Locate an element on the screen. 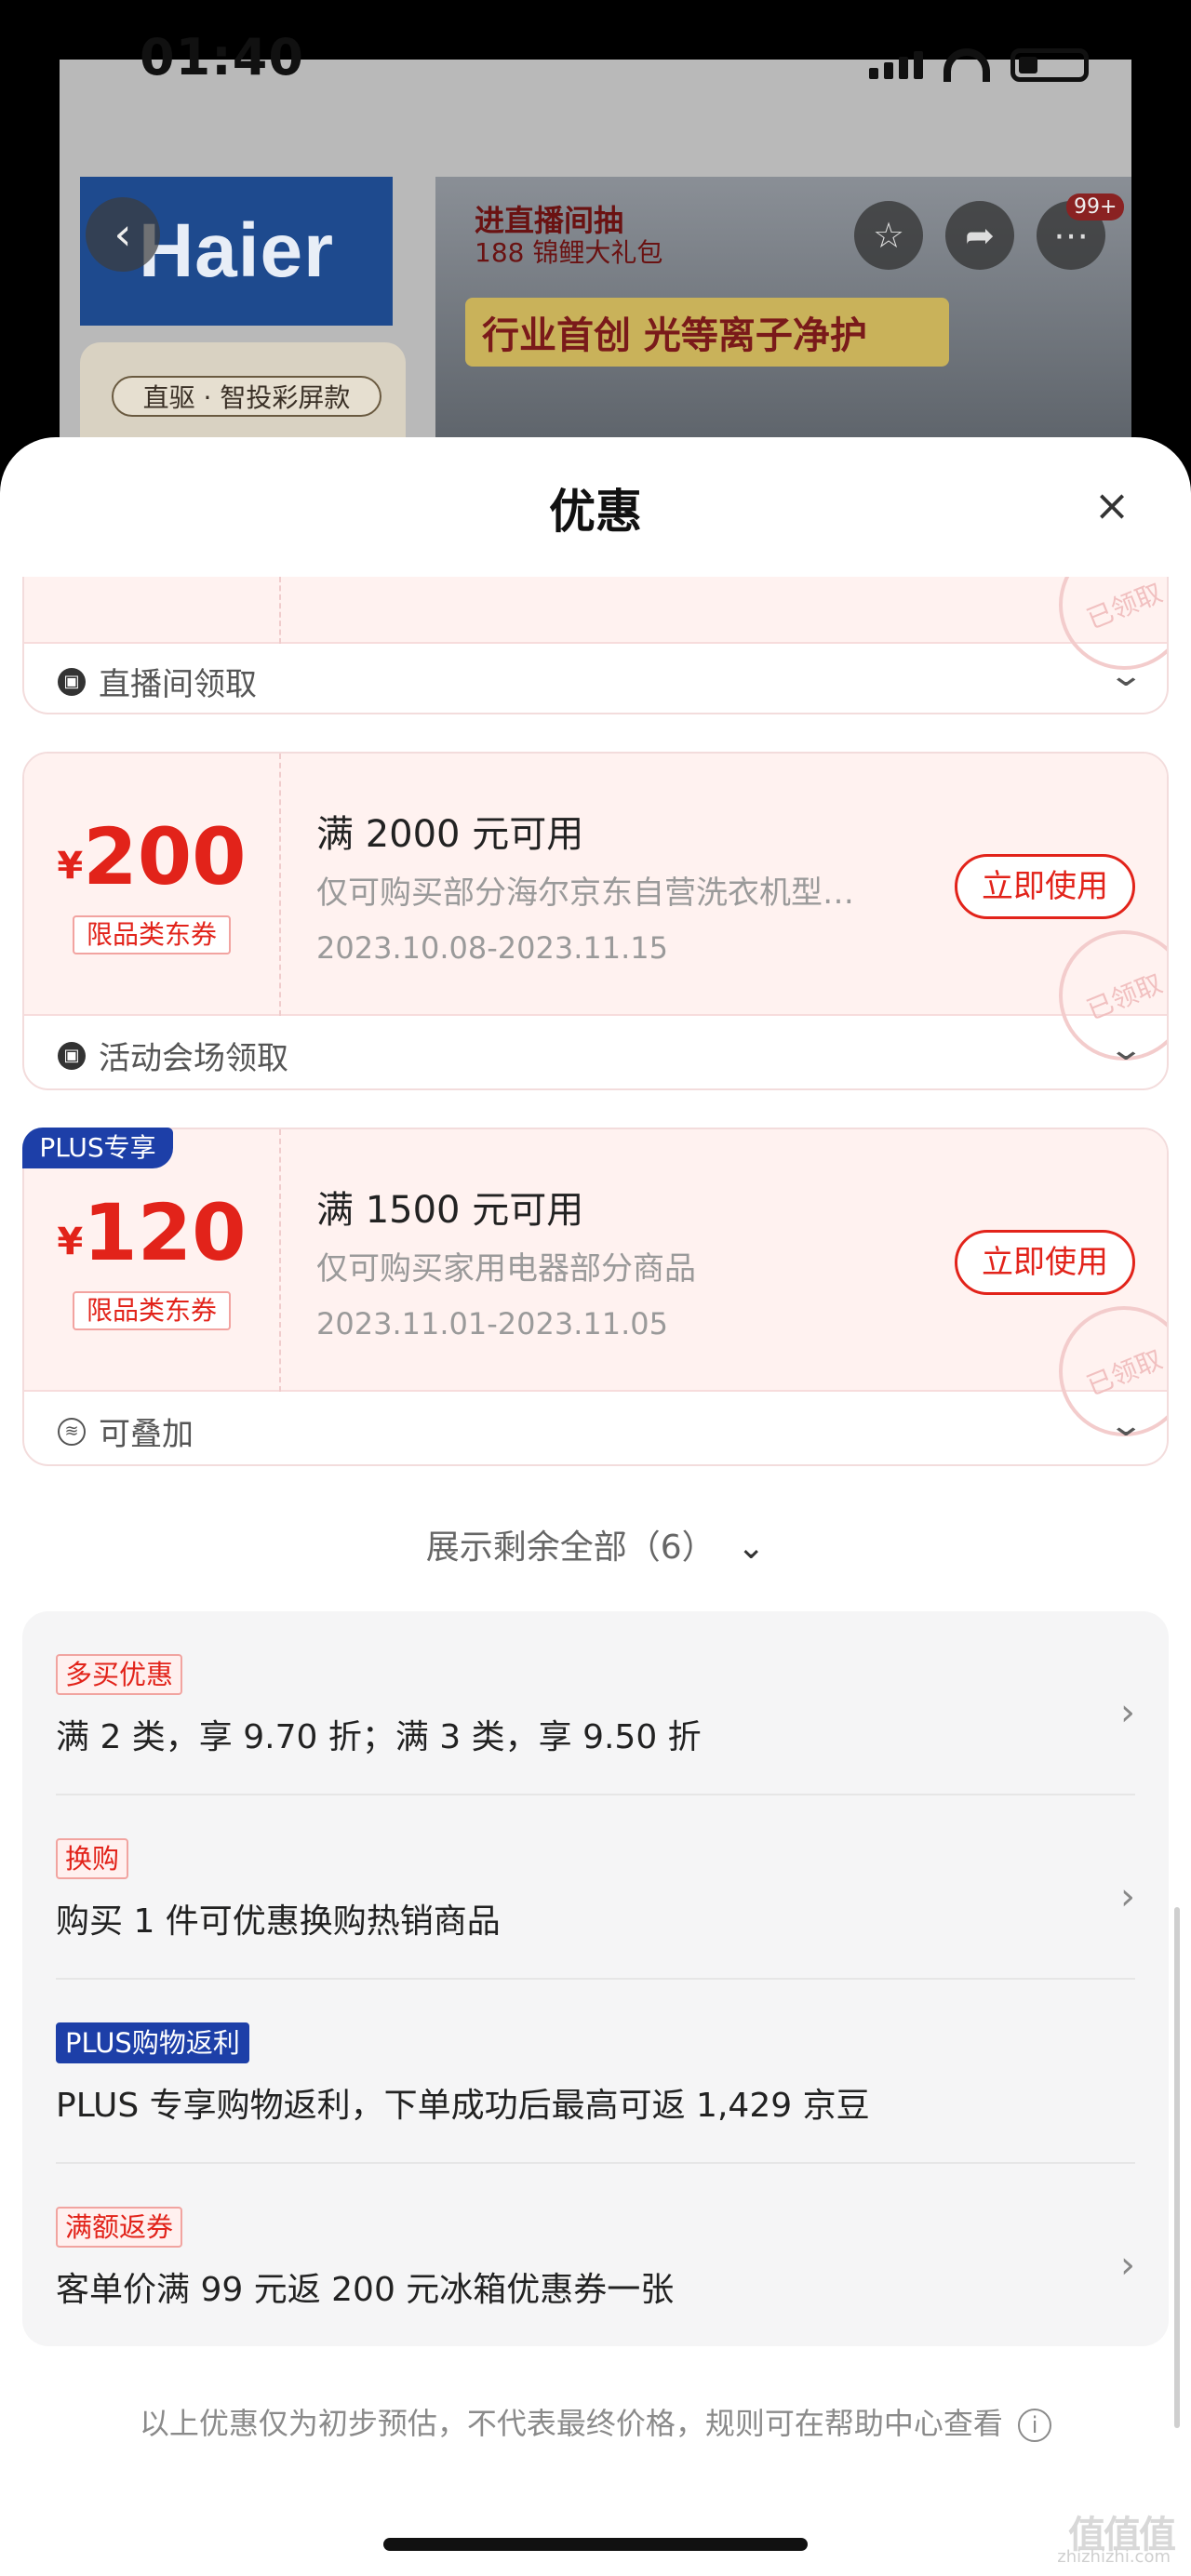 The image size is (1191, 2576). promotion-tag: 多买优惠 is located at coordinates (119, 1674).